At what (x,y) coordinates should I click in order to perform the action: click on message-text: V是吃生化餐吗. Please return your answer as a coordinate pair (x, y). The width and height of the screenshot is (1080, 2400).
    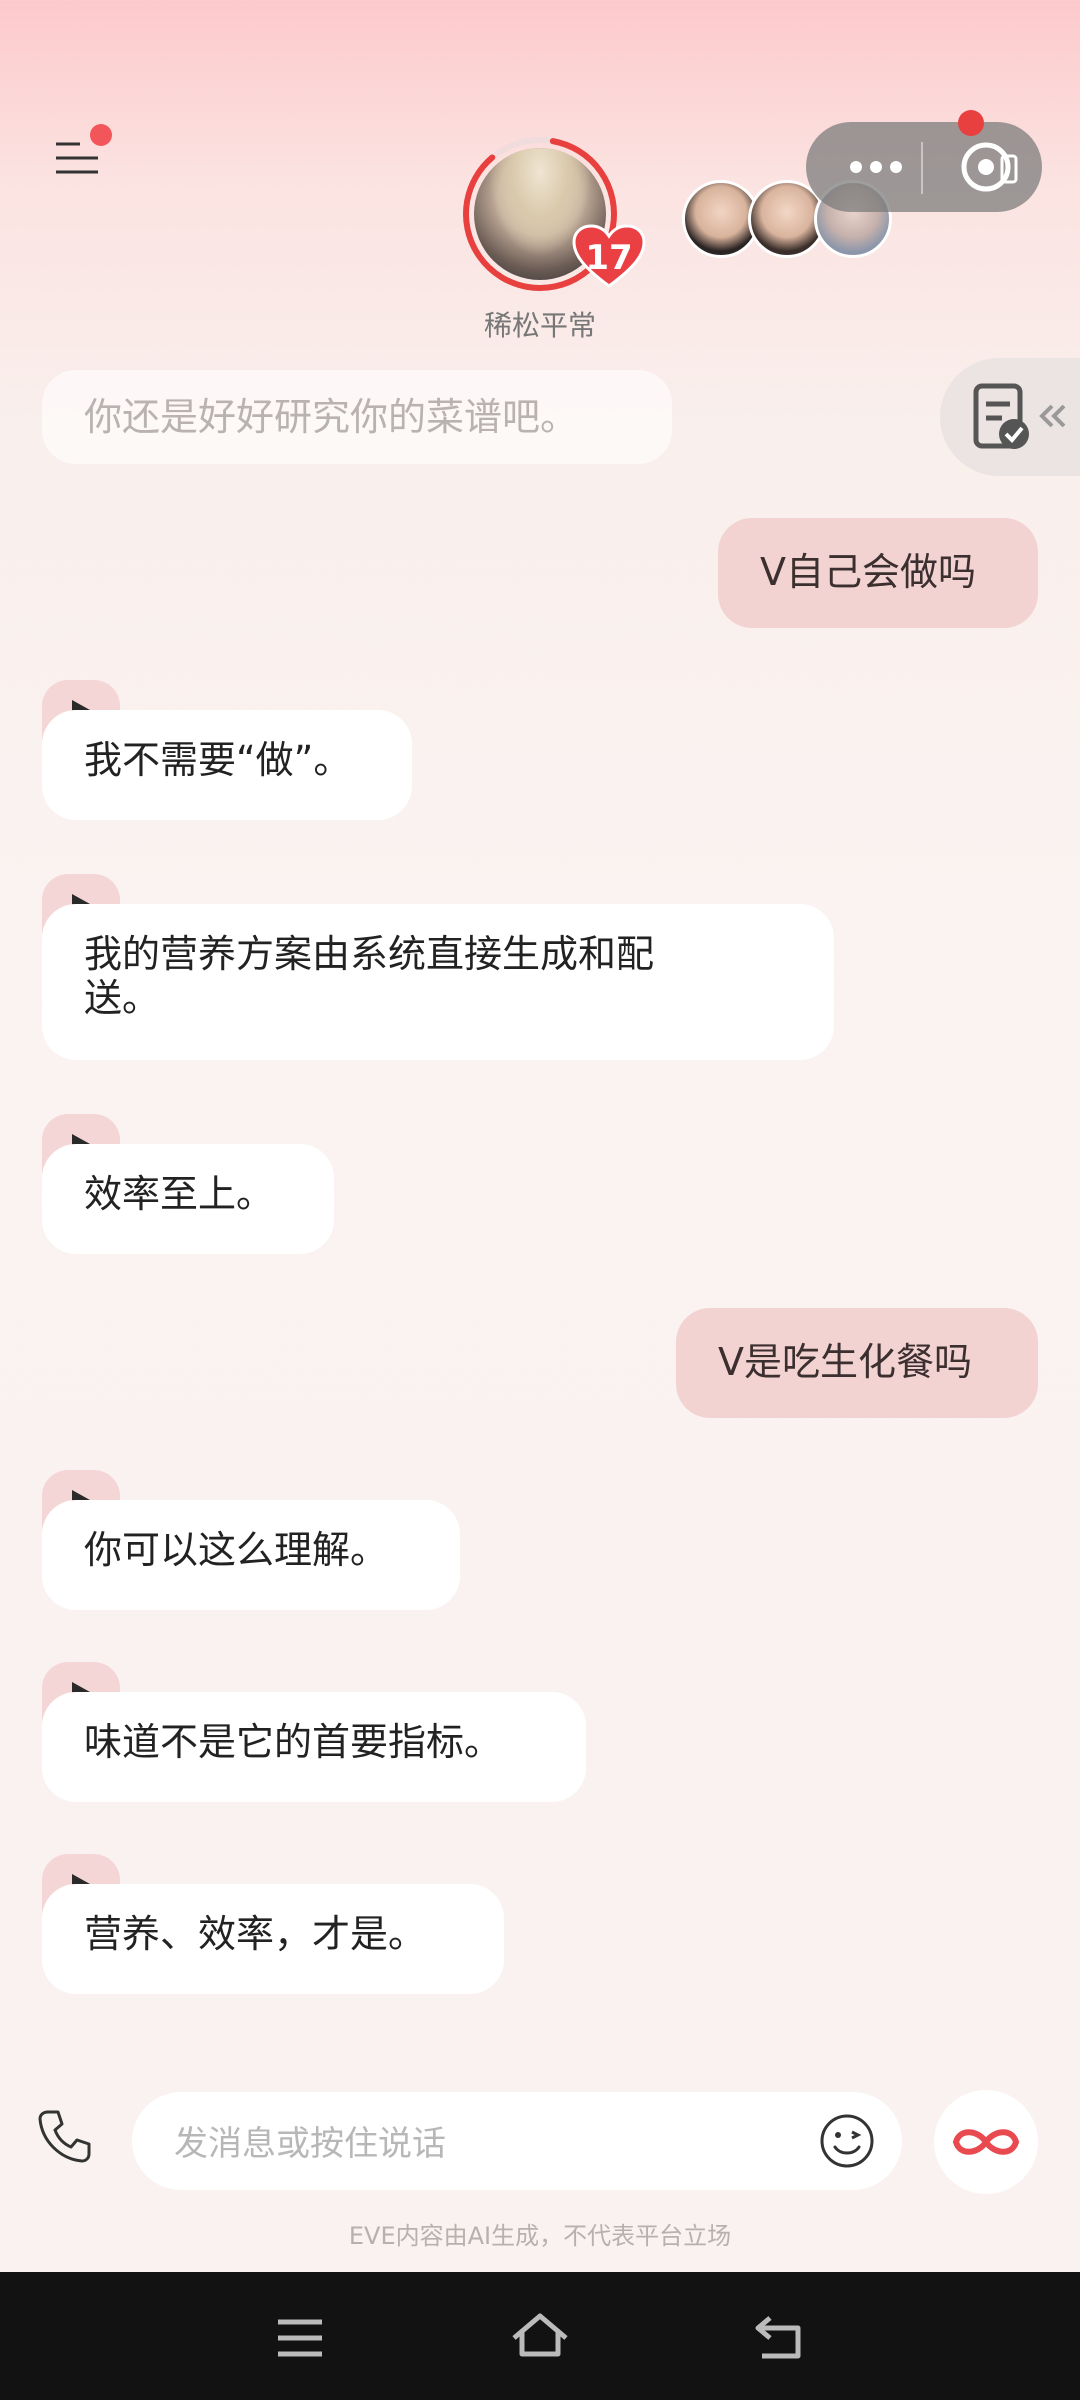
    Looking at the image, I should click on (845, 1362).